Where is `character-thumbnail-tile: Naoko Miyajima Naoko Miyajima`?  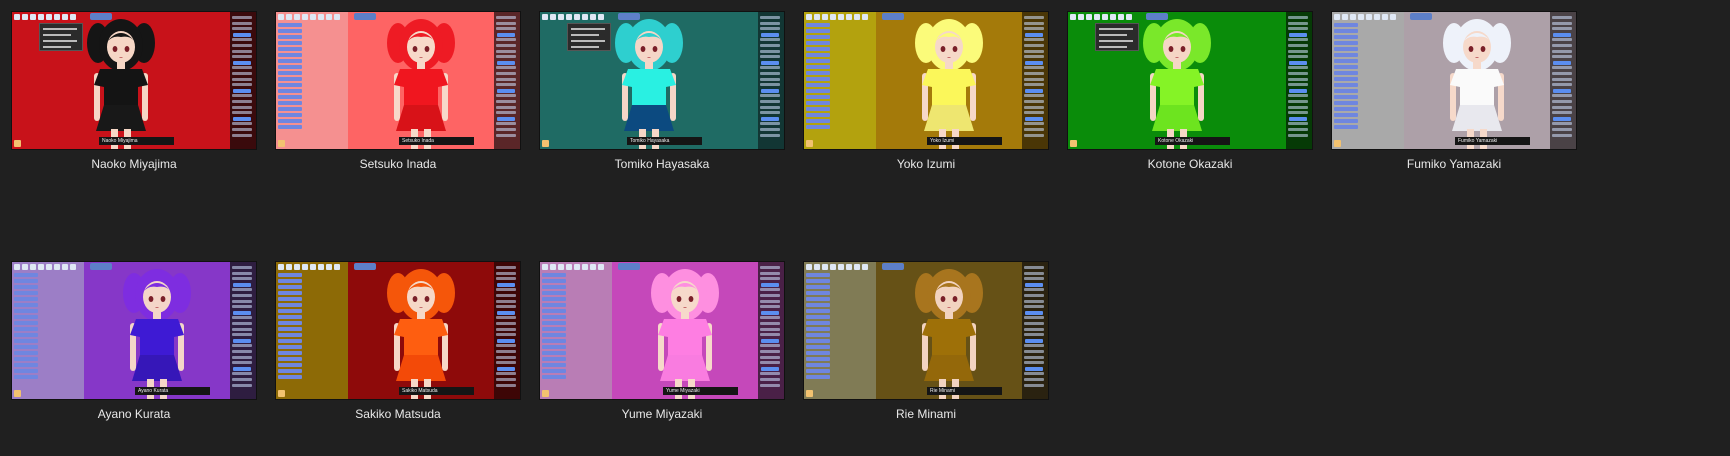
character-thumbnail-tile: Naoko Miyajima Naoko Miyajima is located at coordinates (134, 97).